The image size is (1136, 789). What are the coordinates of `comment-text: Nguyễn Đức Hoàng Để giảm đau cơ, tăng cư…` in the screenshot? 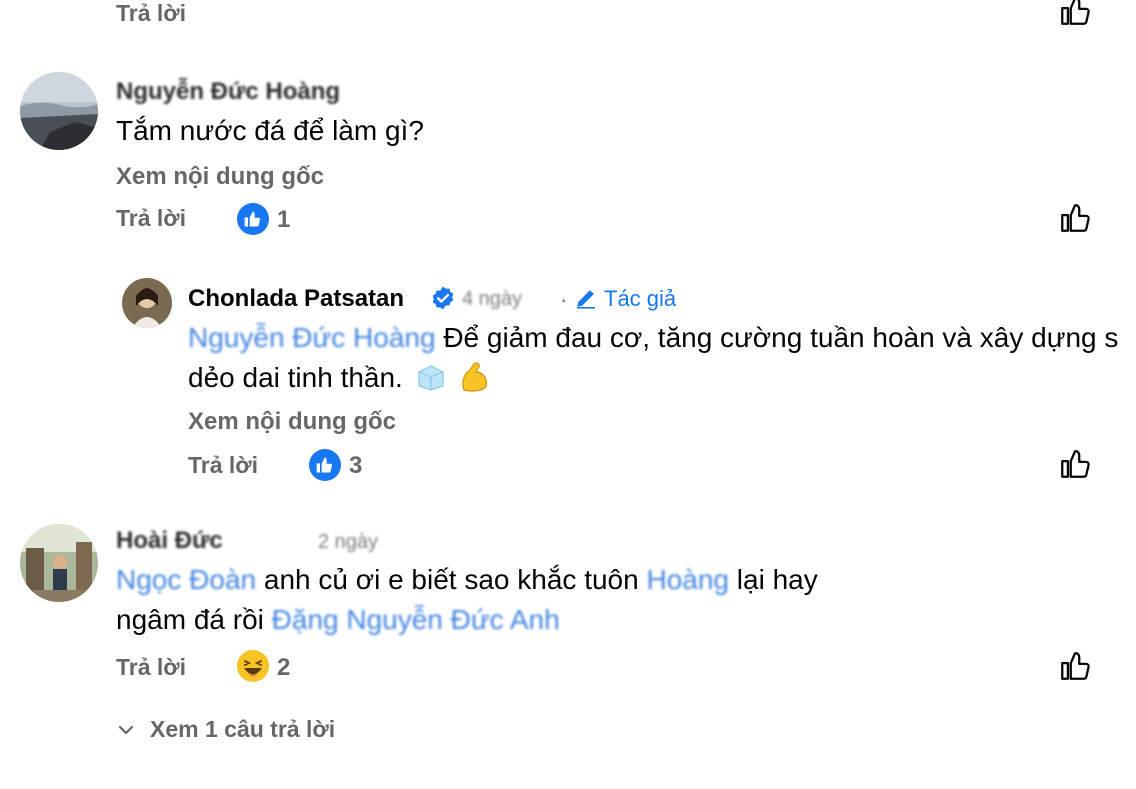 It's located at (653, 338).